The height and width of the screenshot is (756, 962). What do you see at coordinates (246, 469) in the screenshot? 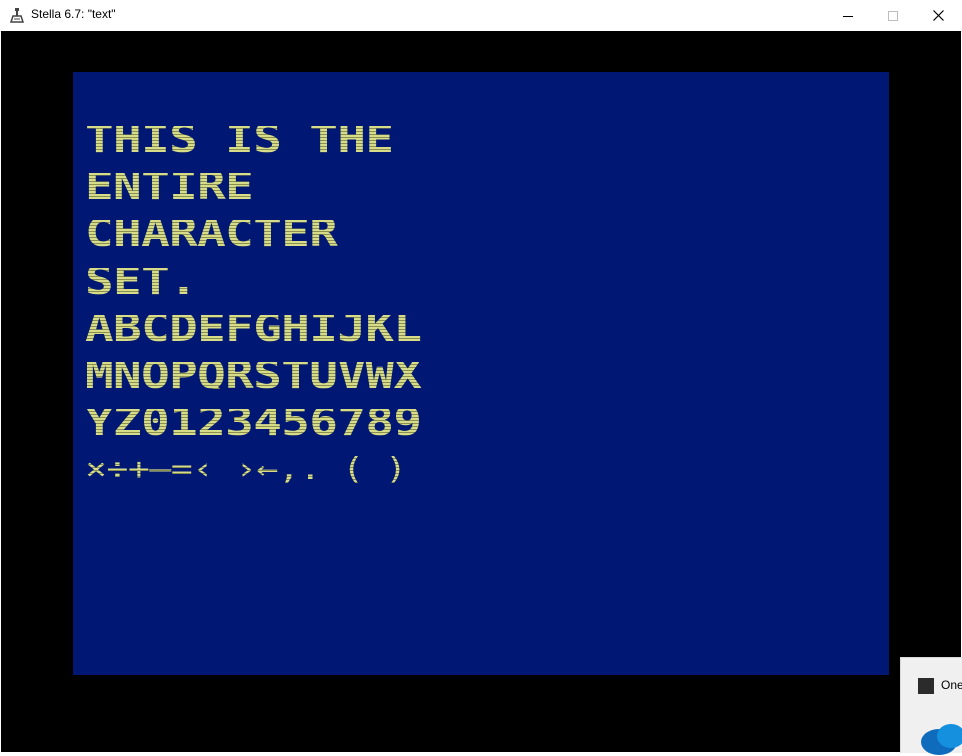
I see `screen-line-8: ×÷+—=‹ ›←,. ( )` at bounding box center [246, 469].